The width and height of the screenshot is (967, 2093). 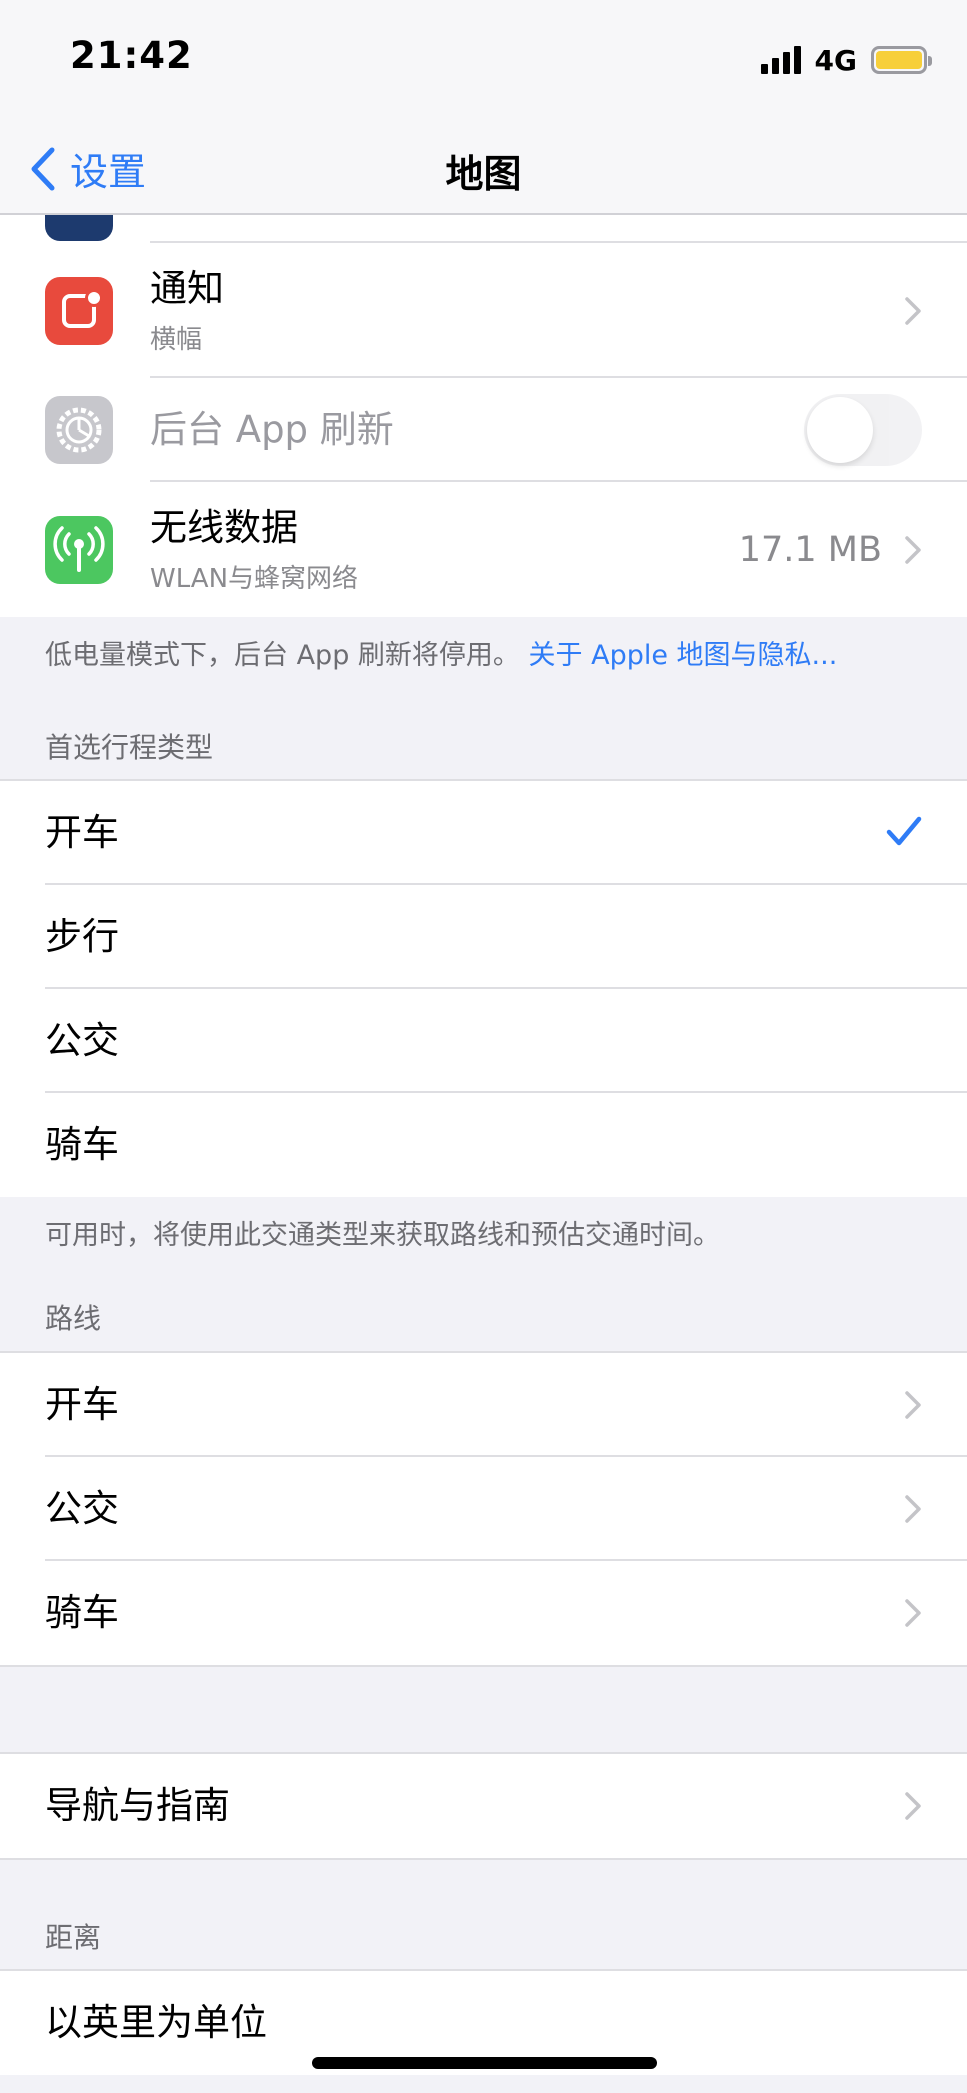 I want to click on wireless-data-title: 无线数据, so click(x=224, y=527).